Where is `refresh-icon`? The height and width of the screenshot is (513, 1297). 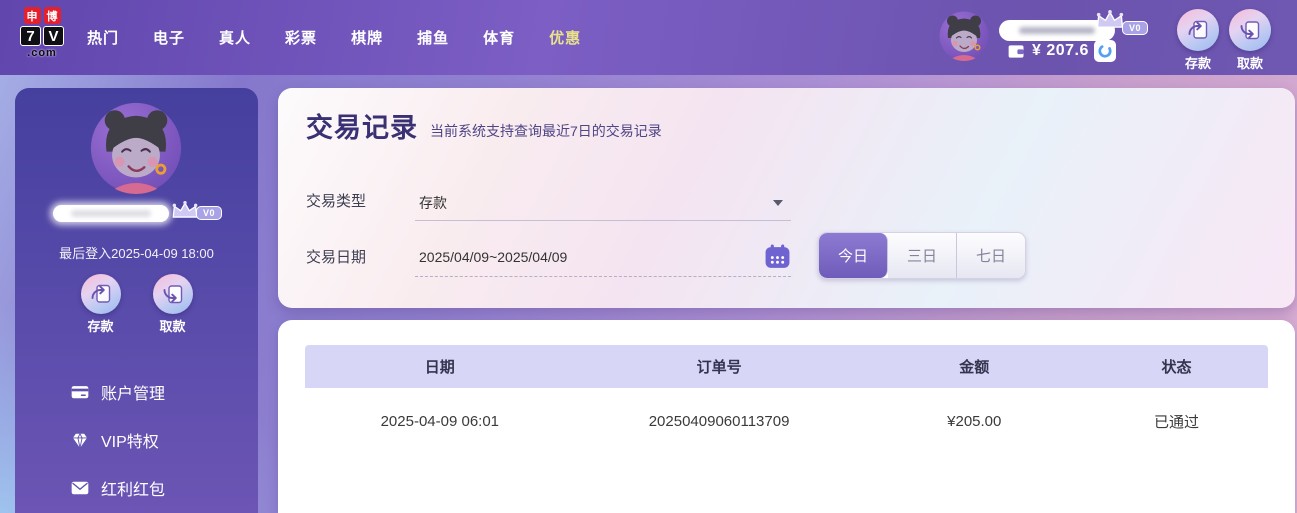 refresh-icon is located at coordinates (1105, 51).